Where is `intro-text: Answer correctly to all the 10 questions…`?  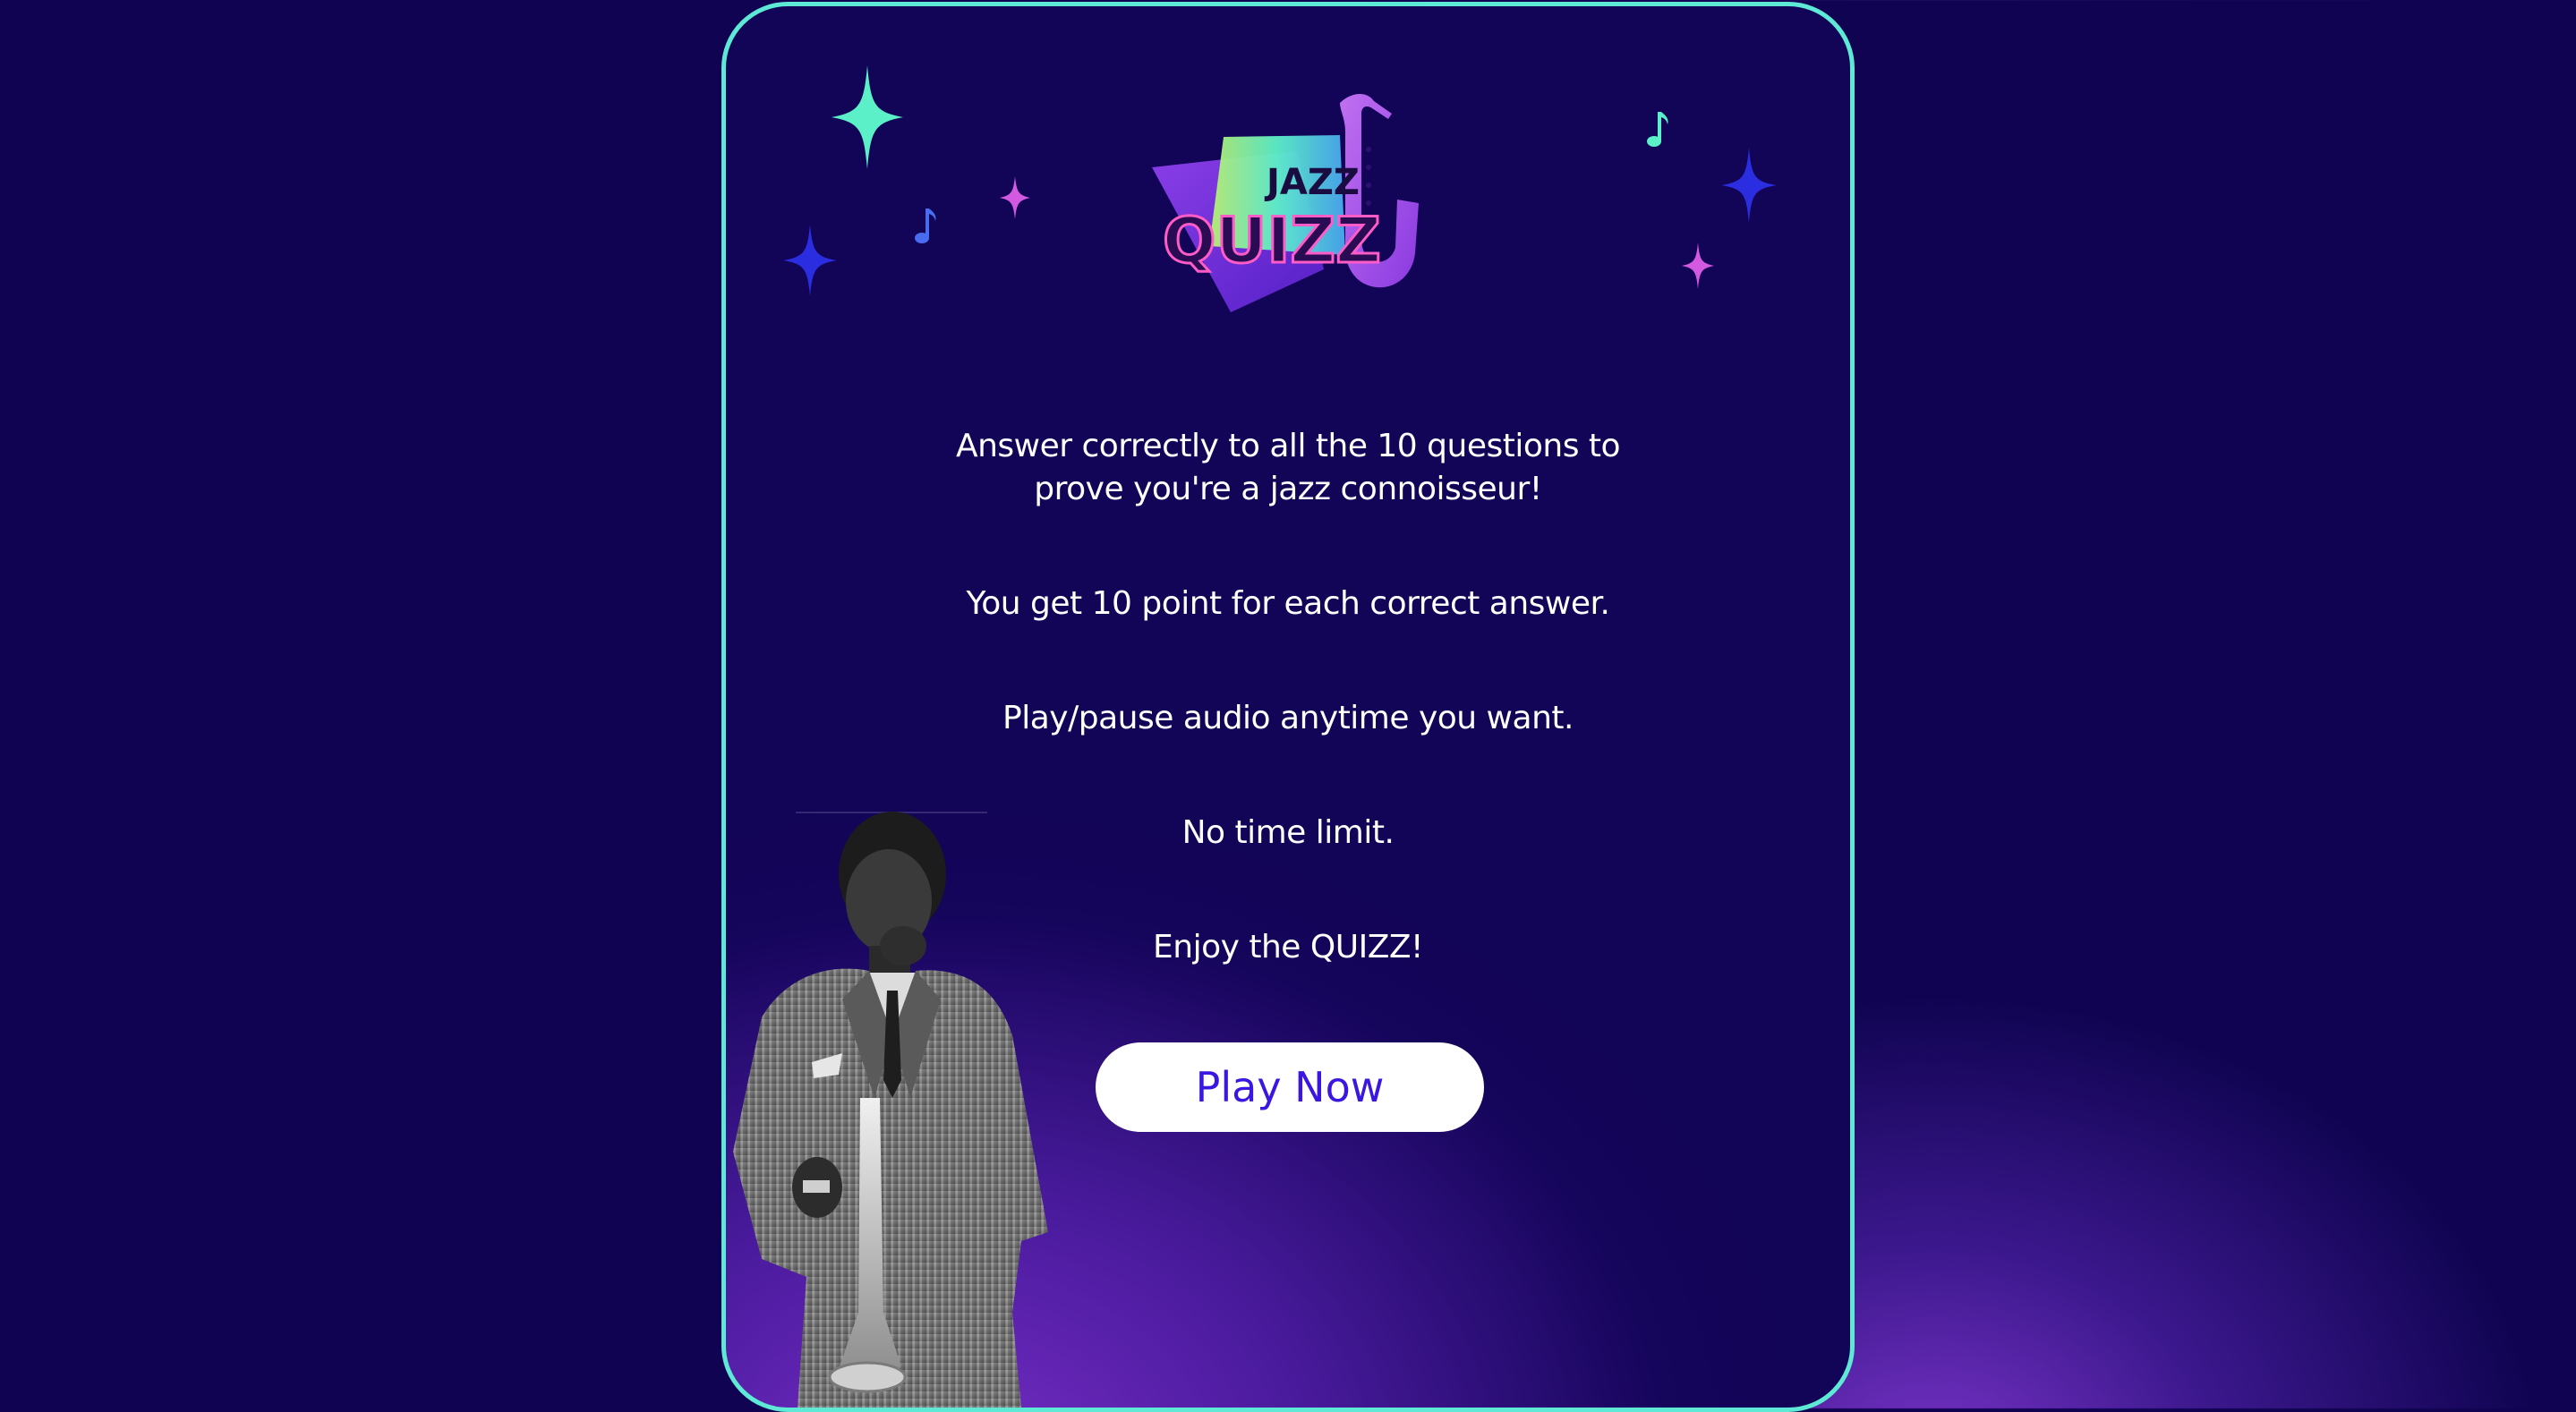 intro-text: Answer correctly to all the 10 questions… is located at coordinates (1288, 468).